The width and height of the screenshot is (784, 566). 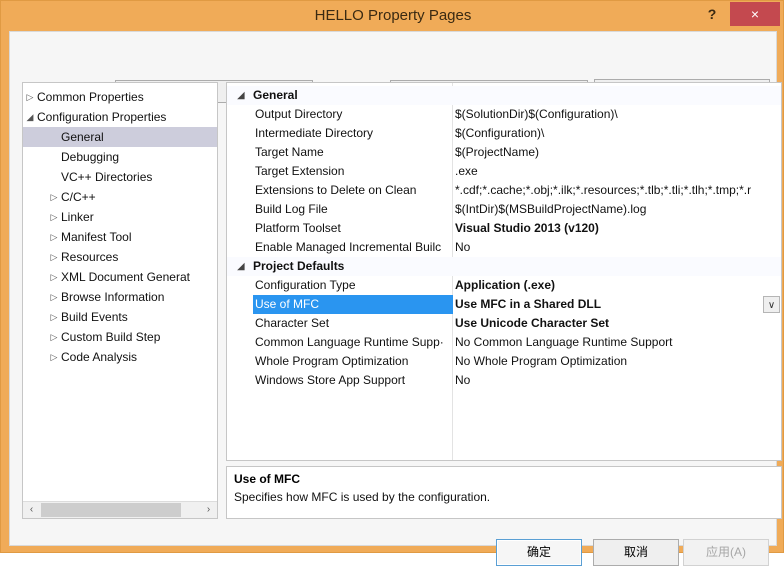 I want to click on tree-item-general: General, so click(x=120, y=137).